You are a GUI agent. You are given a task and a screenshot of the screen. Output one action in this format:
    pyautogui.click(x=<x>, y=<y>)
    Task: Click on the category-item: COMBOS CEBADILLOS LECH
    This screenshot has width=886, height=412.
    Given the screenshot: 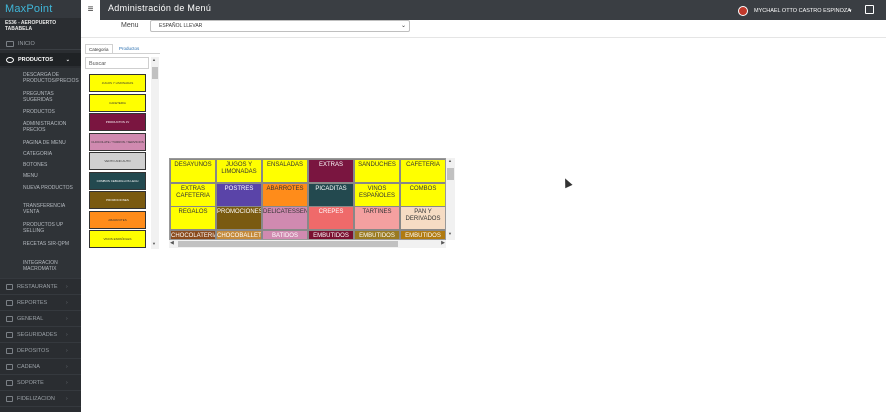 What is the action you would take?
    pyautogui.click(x=117, y=180)
    